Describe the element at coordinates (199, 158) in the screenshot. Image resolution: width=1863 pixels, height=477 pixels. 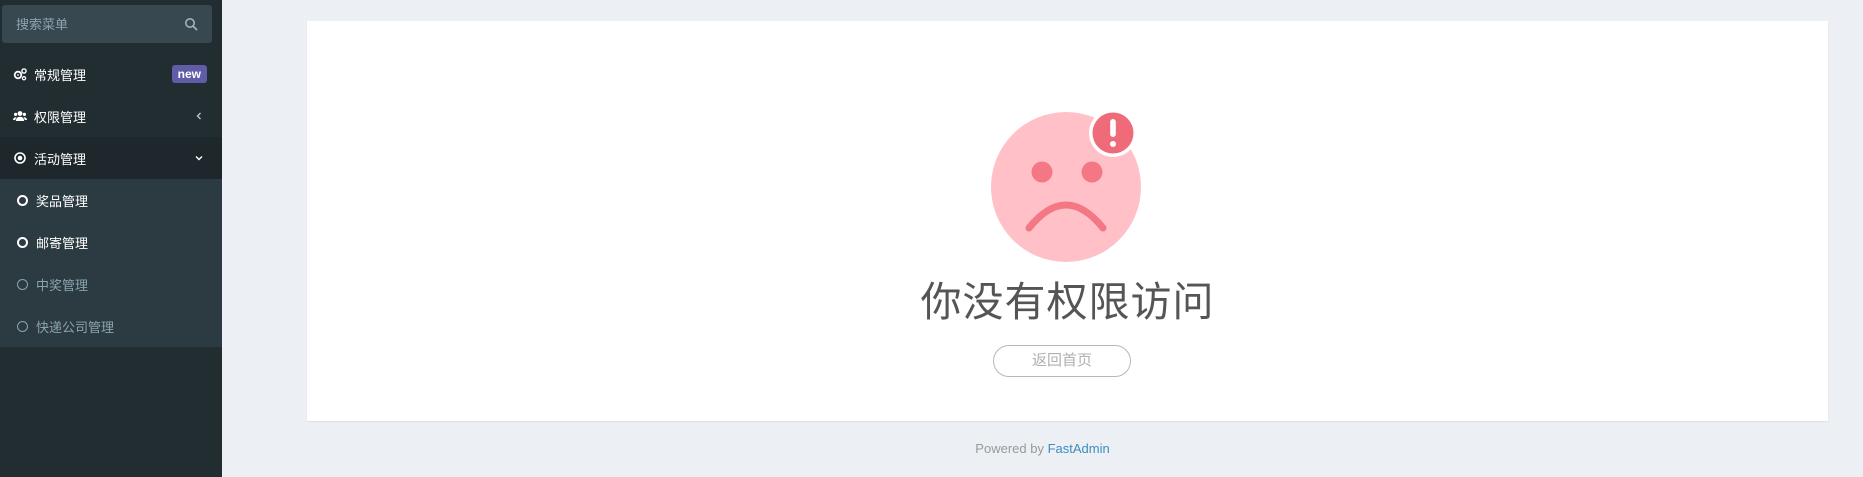
I see `chevron-down-icon` at that location.